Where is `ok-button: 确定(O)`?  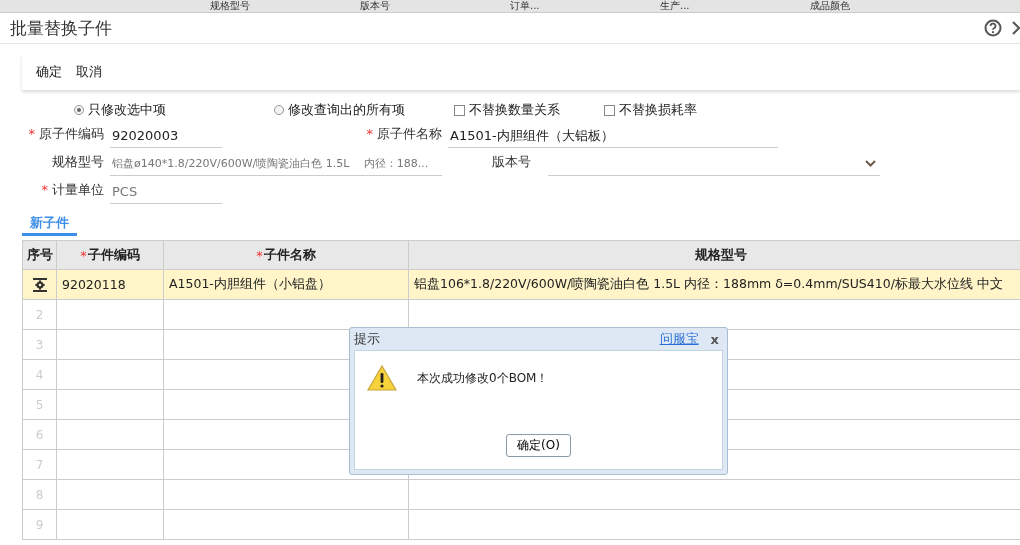 ok-button: 确定(O) is located at coordinates (538, 445).